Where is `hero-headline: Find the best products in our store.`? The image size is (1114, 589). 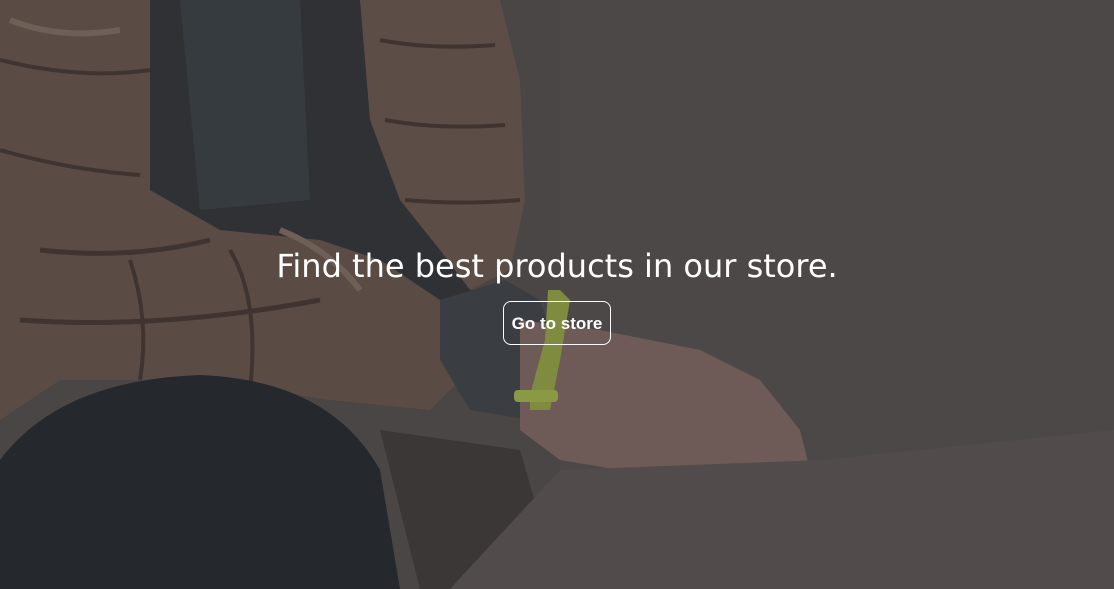
hero-headline: Find the best products in our store. is located at coordinates (557, 266).